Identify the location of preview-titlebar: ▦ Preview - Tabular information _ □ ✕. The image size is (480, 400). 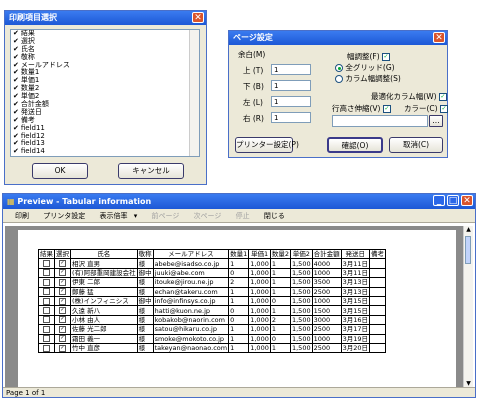
(239, 201).